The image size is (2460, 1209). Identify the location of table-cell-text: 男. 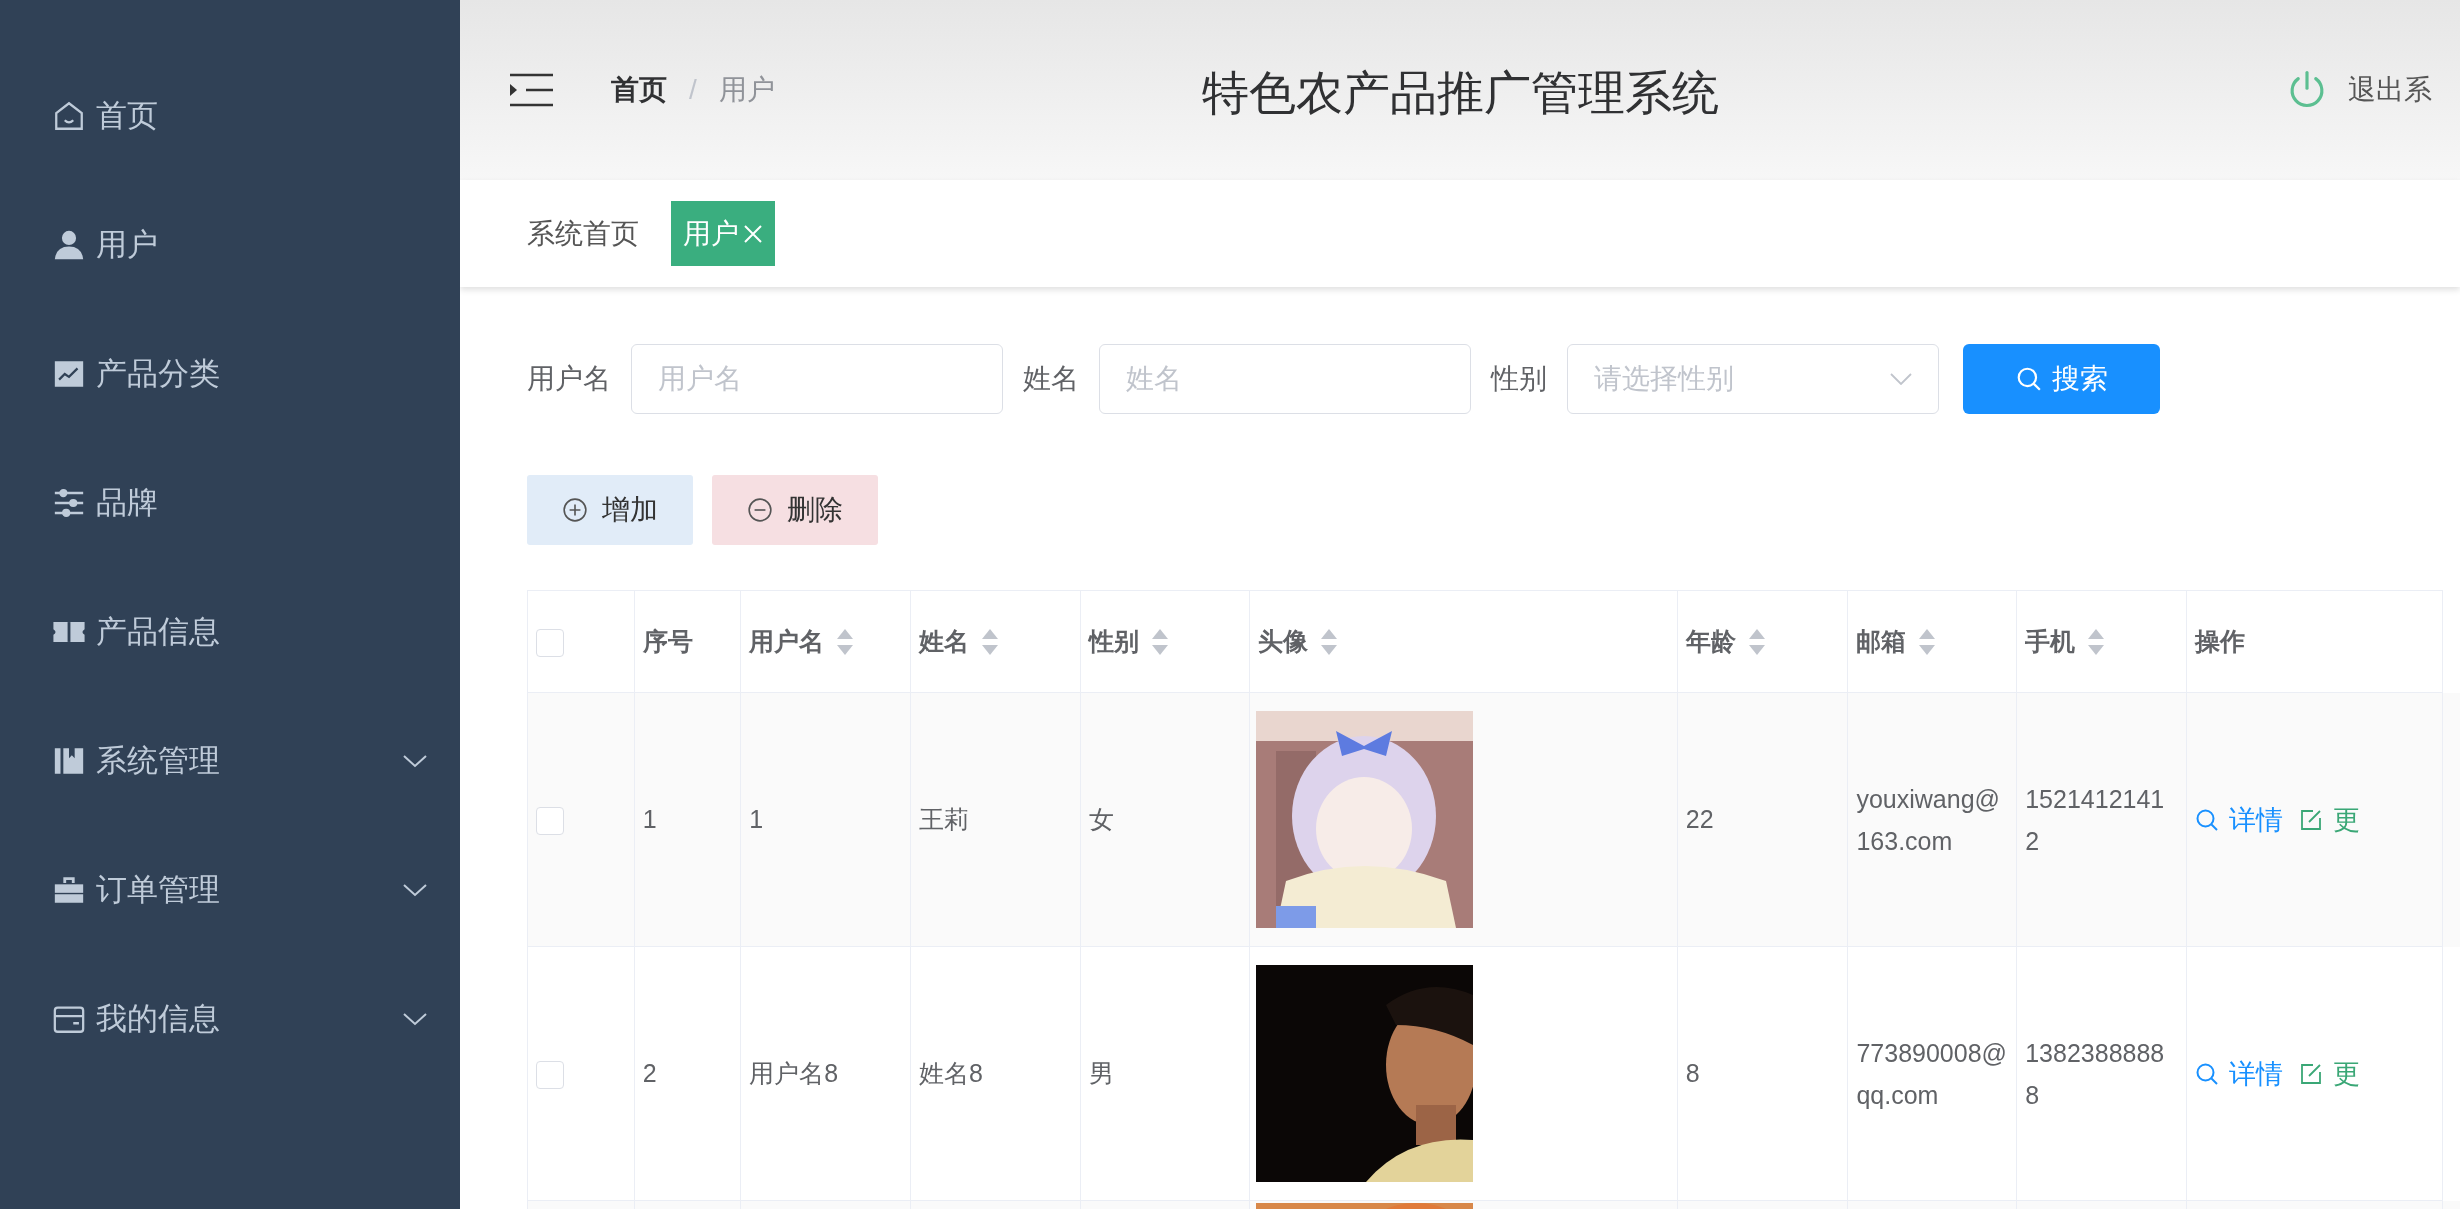
(1101, 1073).